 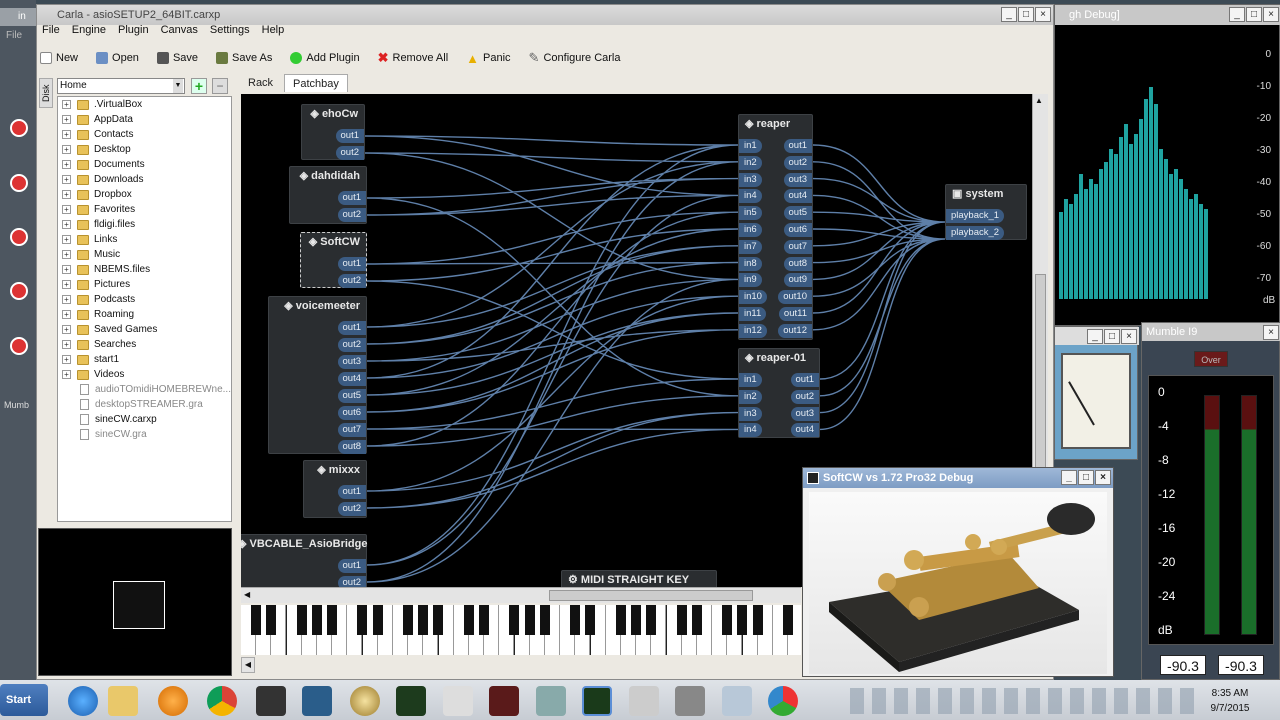 I want to click on node-dahdidah: ◈ dahdidah out1 out2, so click(x=328, y=195).